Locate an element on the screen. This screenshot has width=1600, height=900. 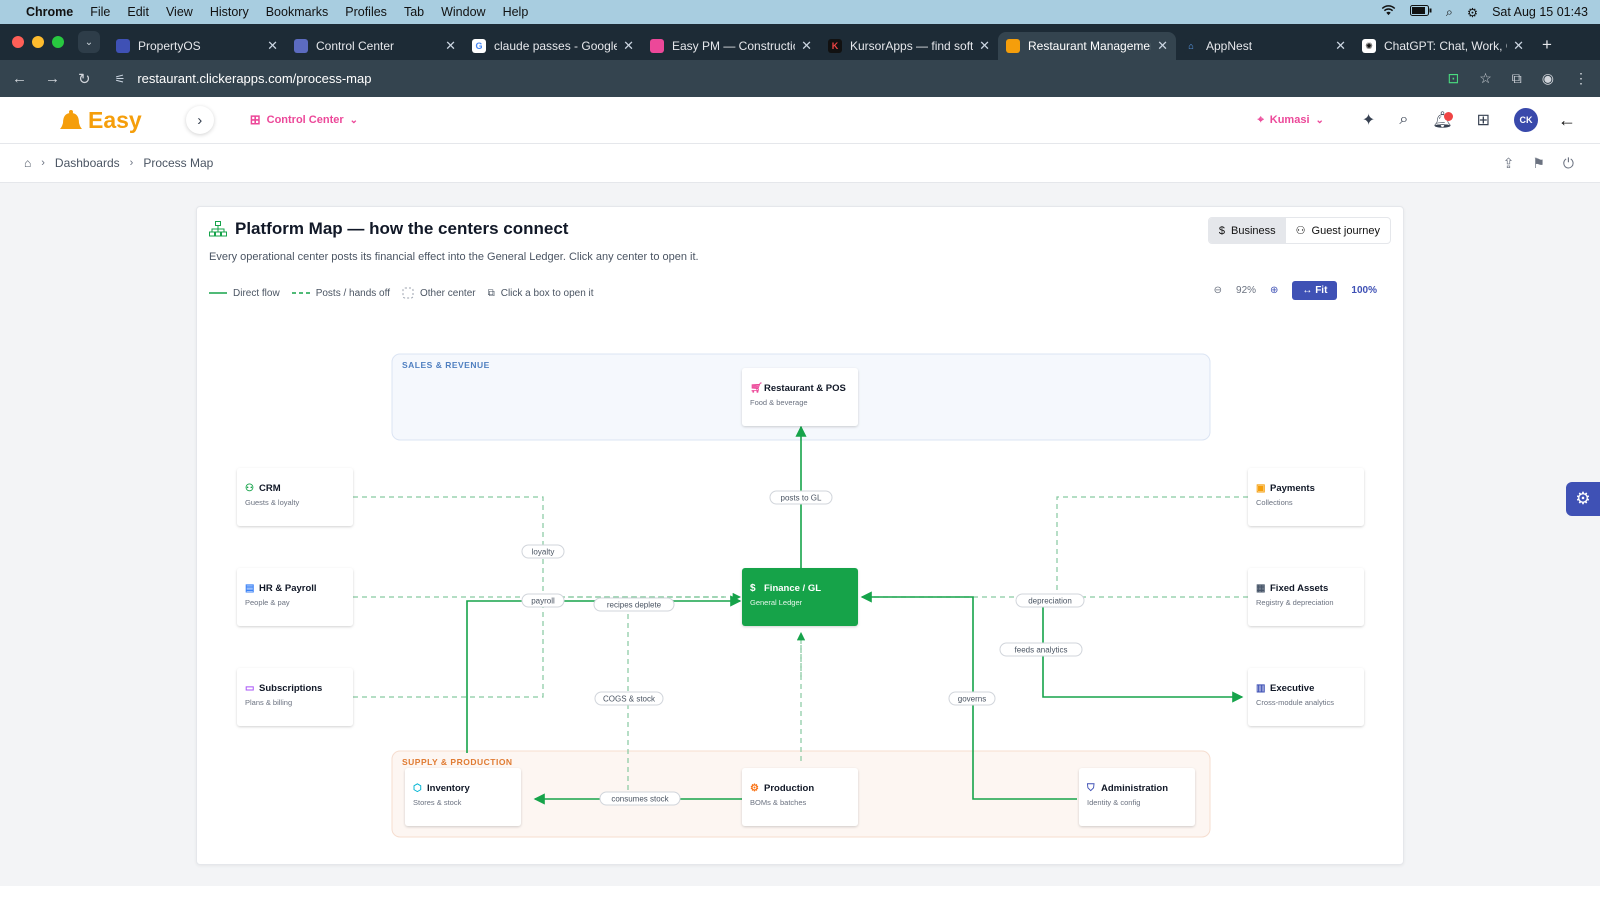
chevron-right-icon: › is located at coordinates (200, 120).